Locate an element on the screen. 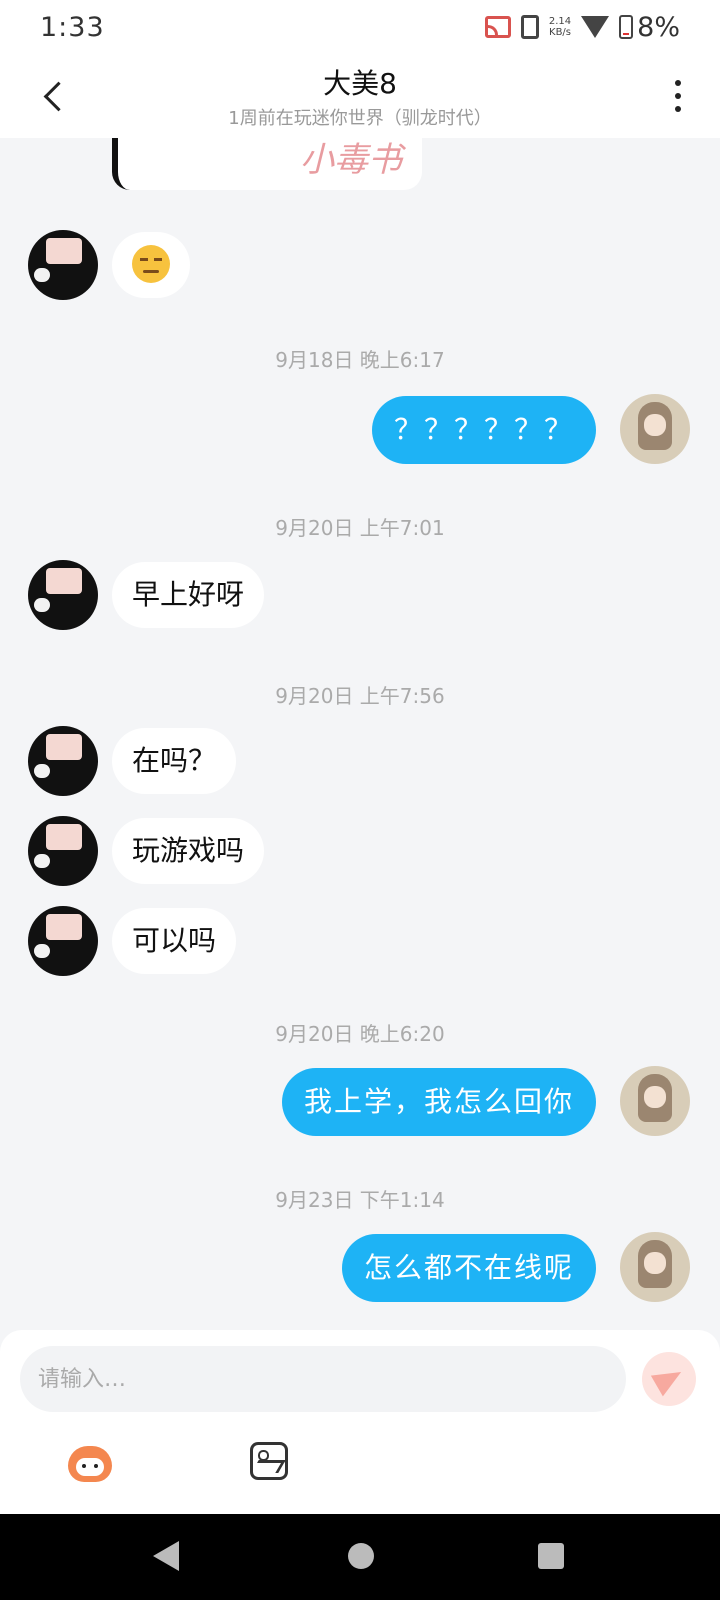 This screenshot has height=1600, width=720. message-bubble-received: 早上好呀 is located at coordinates (188, 595).